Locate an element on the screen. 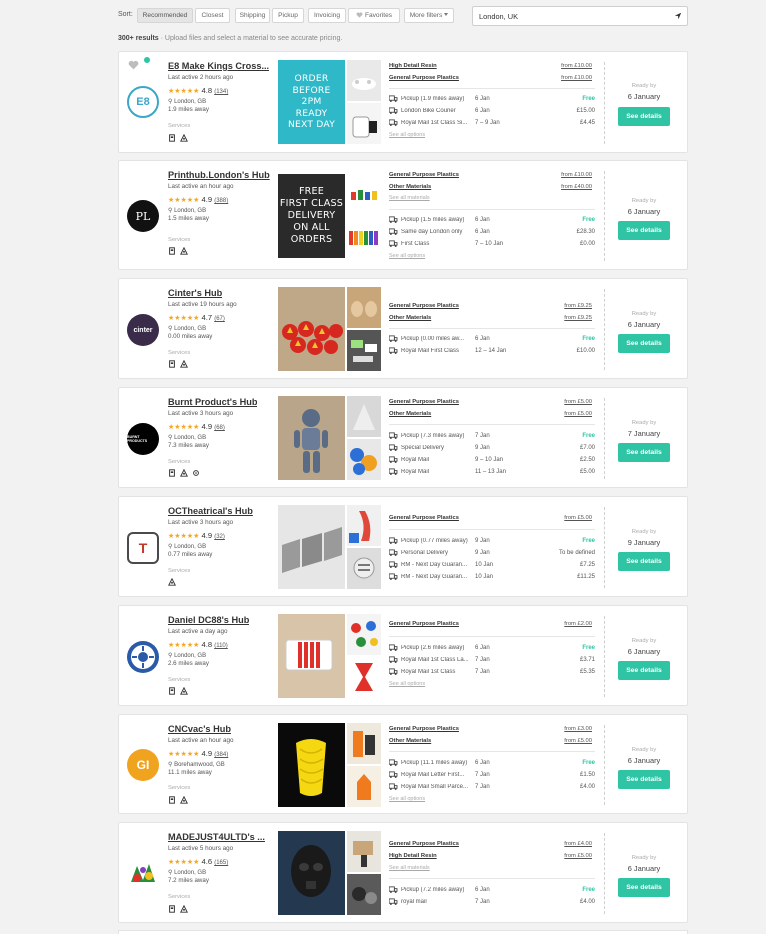 The width and height of the screenshot is (766, 934). hub-logo: T is located at coordinates (143, 548).